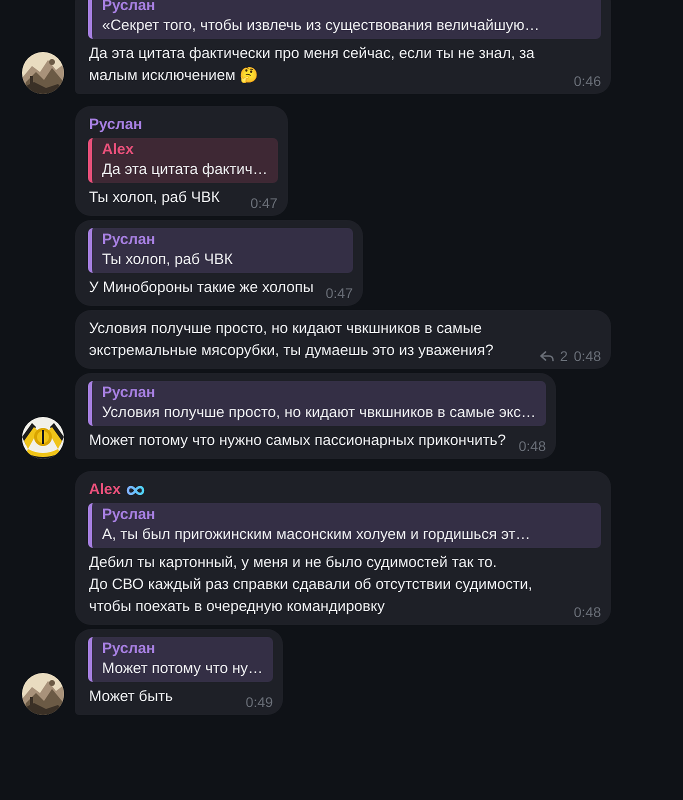  Describe the element at coordinates (311, 585) in the screenshot. I see `message-text: Дебил ты картонный, у меня и не было судимостей так то. До СВО каждый раз справки сдавали об отсутствии судимости, чтобы поехать в очередную командировку` at that location.